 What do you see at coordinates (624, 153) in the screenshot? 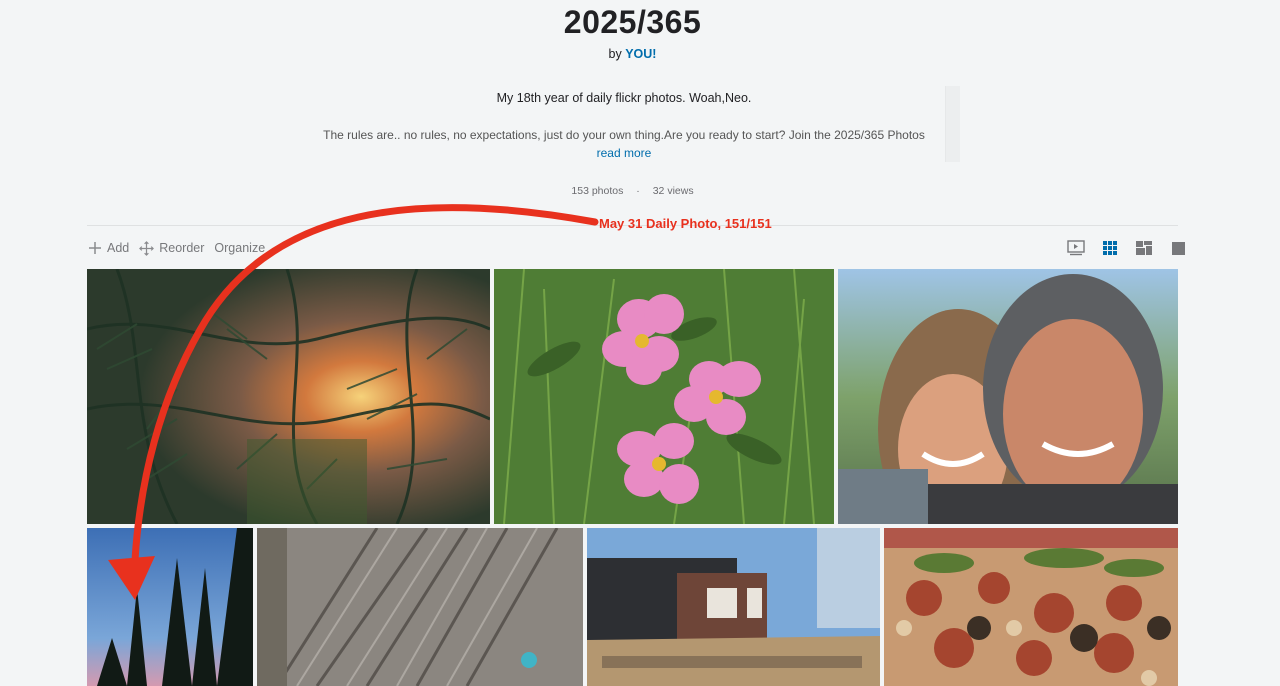
I see `read-more-link: read more` at bounding box center [624, 153].